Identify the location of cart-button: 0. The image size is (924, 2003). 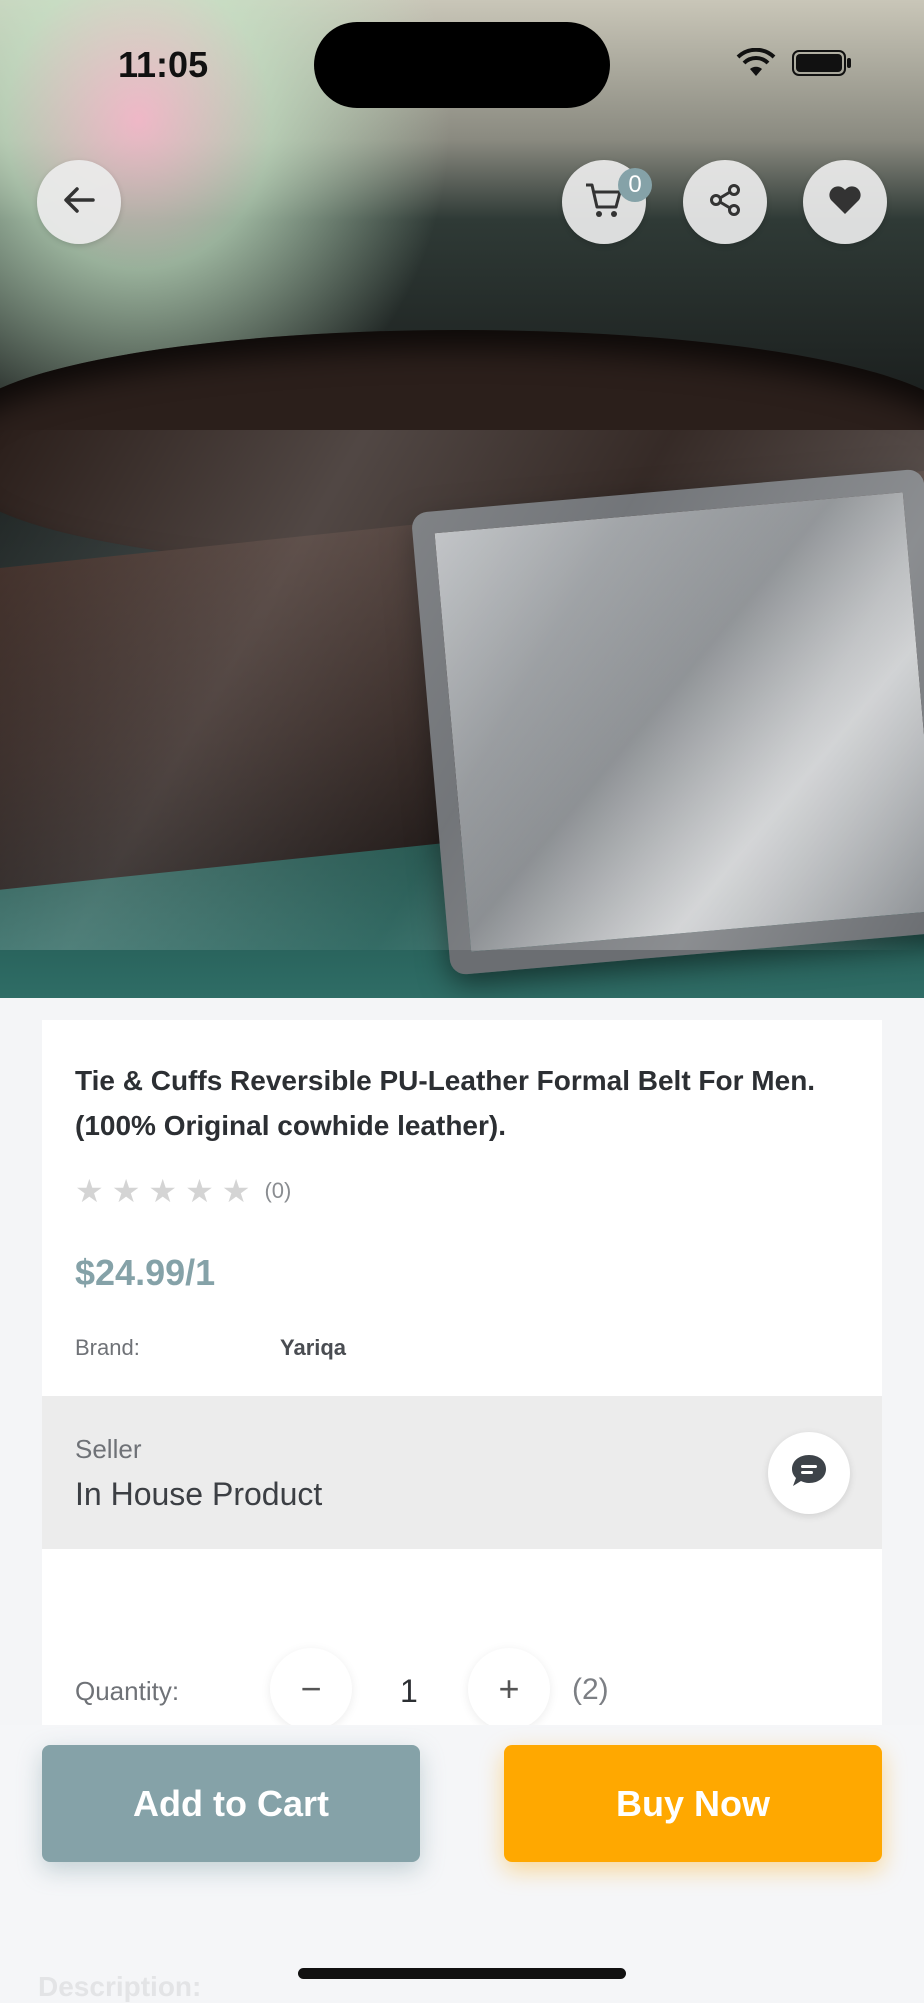
(607, 202).